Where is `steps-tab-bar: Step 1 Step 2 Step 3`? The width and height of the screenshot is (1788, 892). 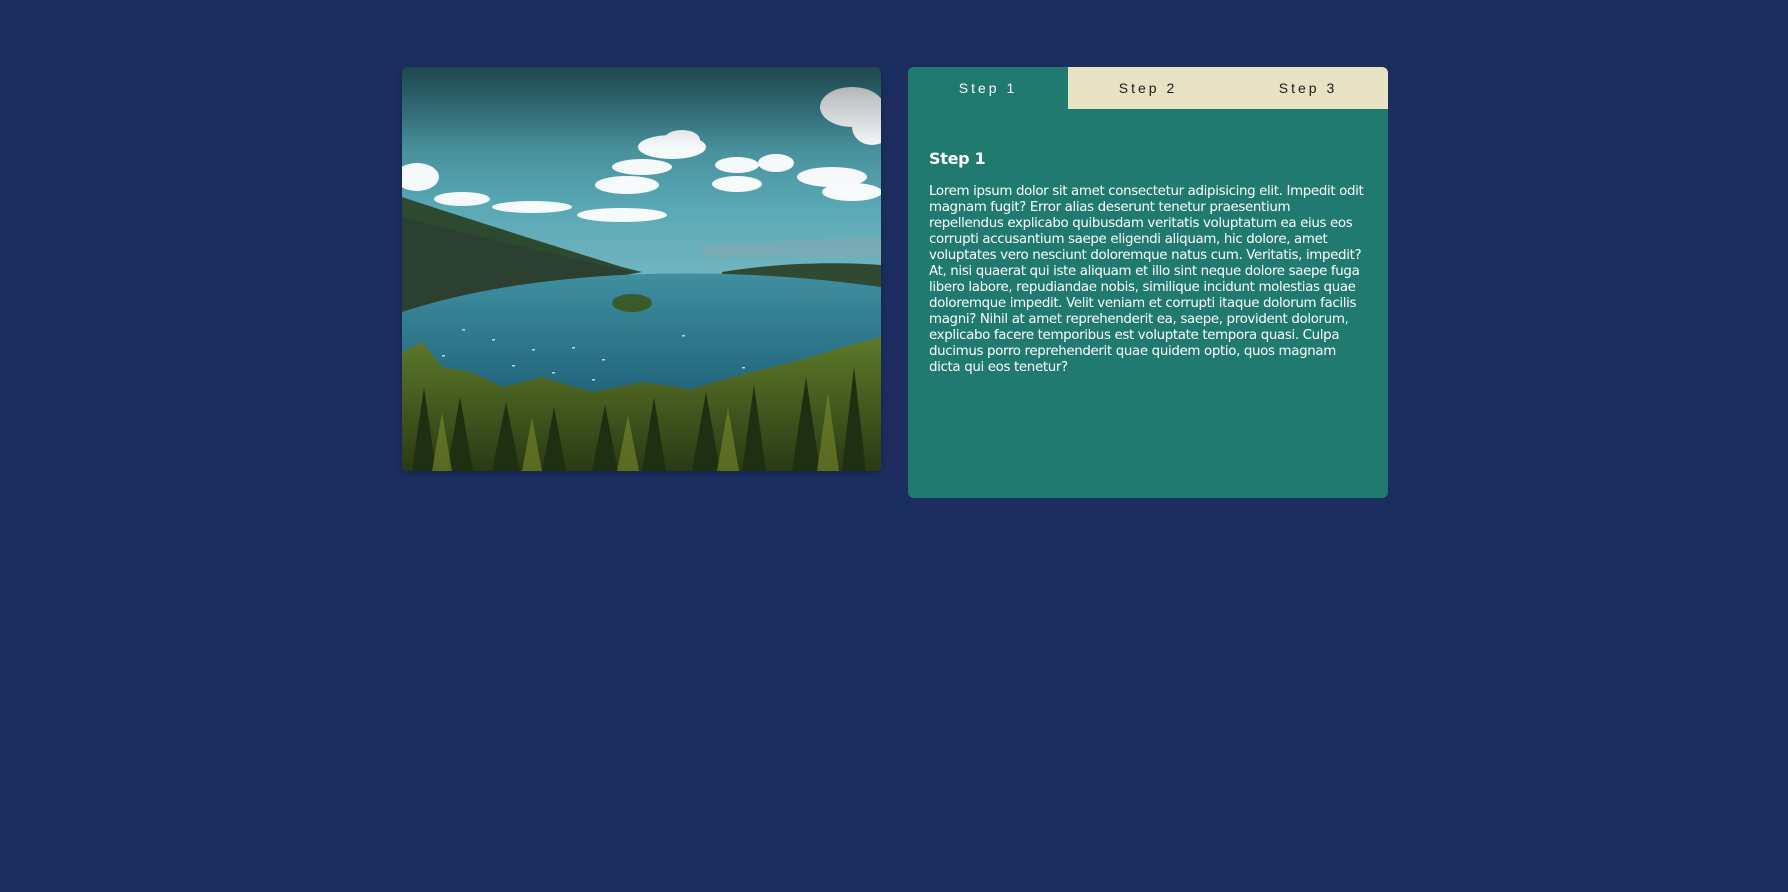
steps-tab-bar: Step 1 Step 2 Step 3 is located at coordinates (1148, 88).